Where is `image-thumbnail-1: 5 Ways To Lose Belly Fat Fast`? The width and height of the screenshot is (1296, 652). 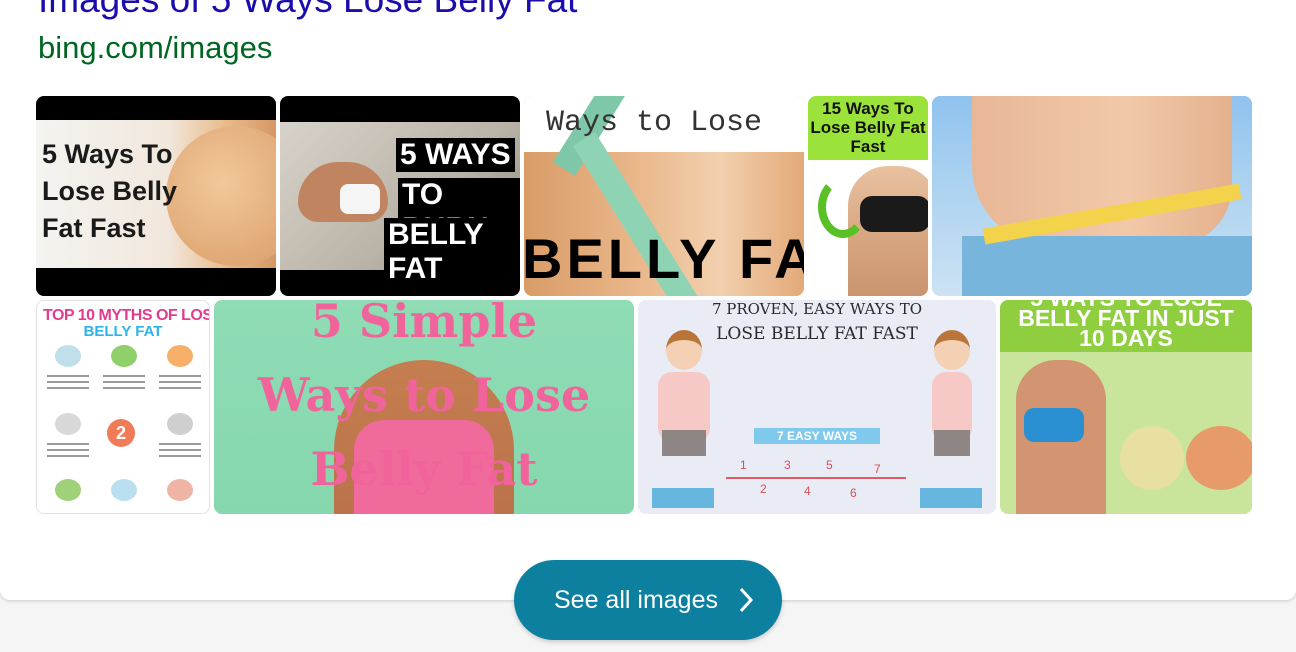
image-thumbnail-1: 5 Ways To Lose Belly Fat Fast is located at coordinates (156, 196).